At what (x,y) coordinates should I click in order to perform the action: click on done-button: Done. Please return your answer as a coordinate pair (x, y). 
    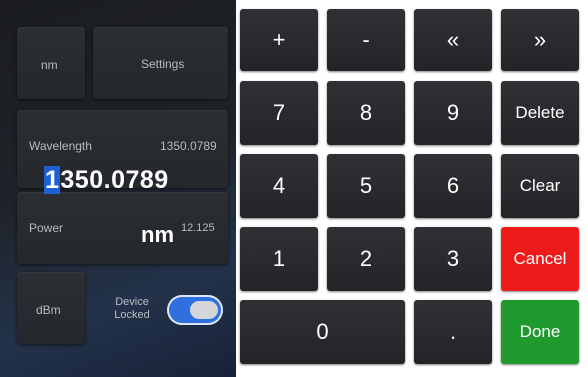
    Looking at the image, I should click on (540, 332).